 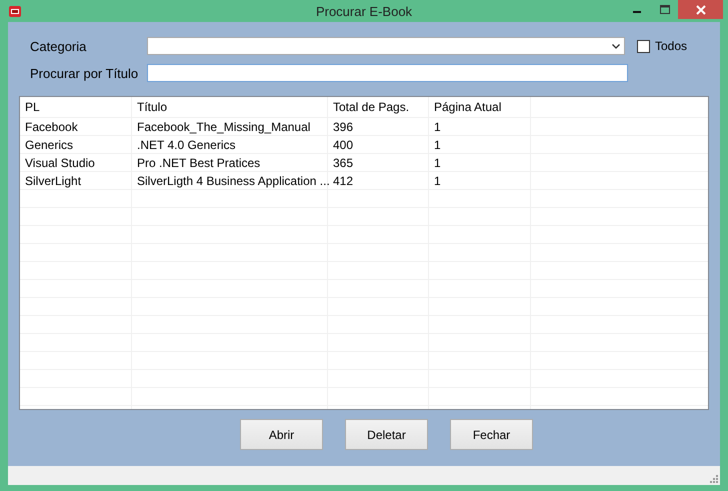 I want to click on close-icon, so click(x=701, y=9).